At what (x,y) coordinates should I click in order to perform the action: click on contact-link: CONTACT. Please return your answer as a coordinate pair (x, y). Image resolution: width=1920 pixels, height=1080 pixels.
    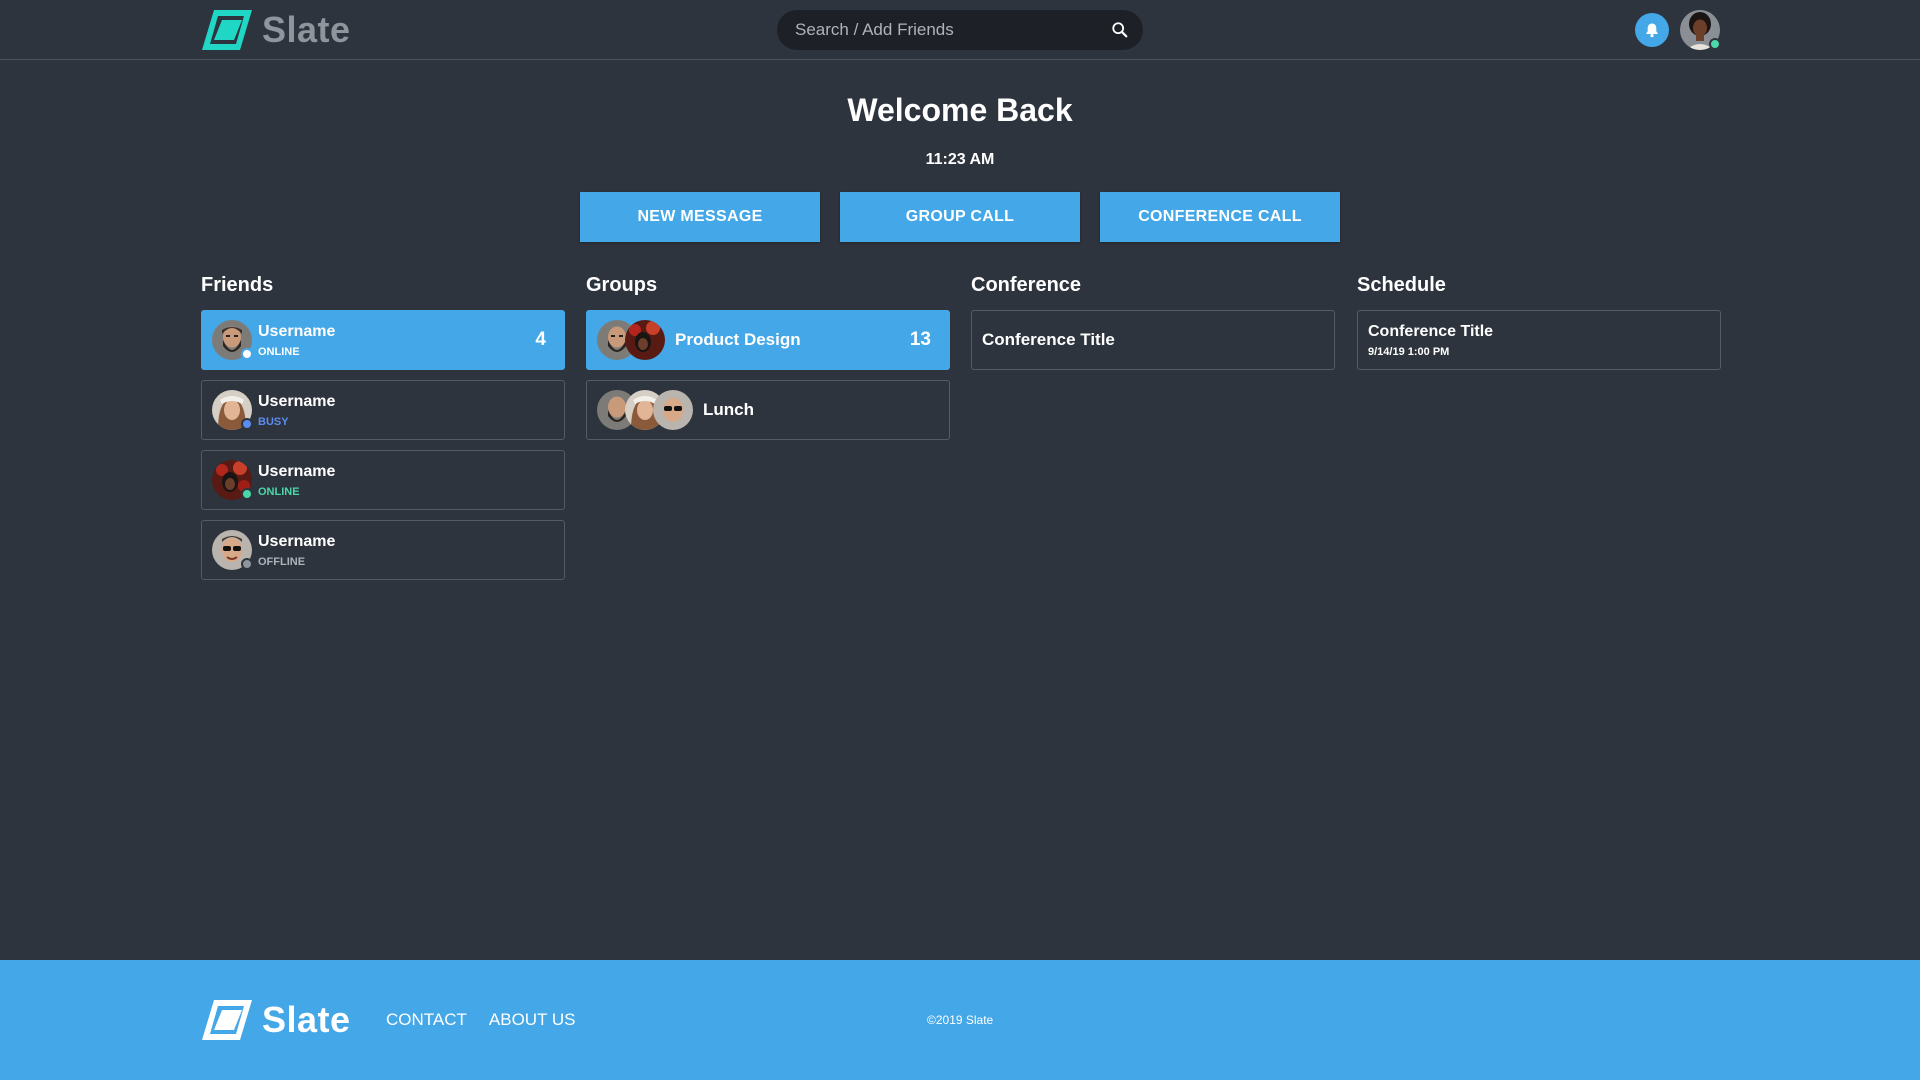
    Looking at the image, I should click on (426, 1020).